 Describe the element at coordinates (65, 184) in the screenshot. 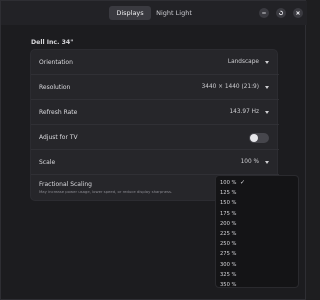

I see `fractional-scaling-label: Fractional Scaling` at that location.